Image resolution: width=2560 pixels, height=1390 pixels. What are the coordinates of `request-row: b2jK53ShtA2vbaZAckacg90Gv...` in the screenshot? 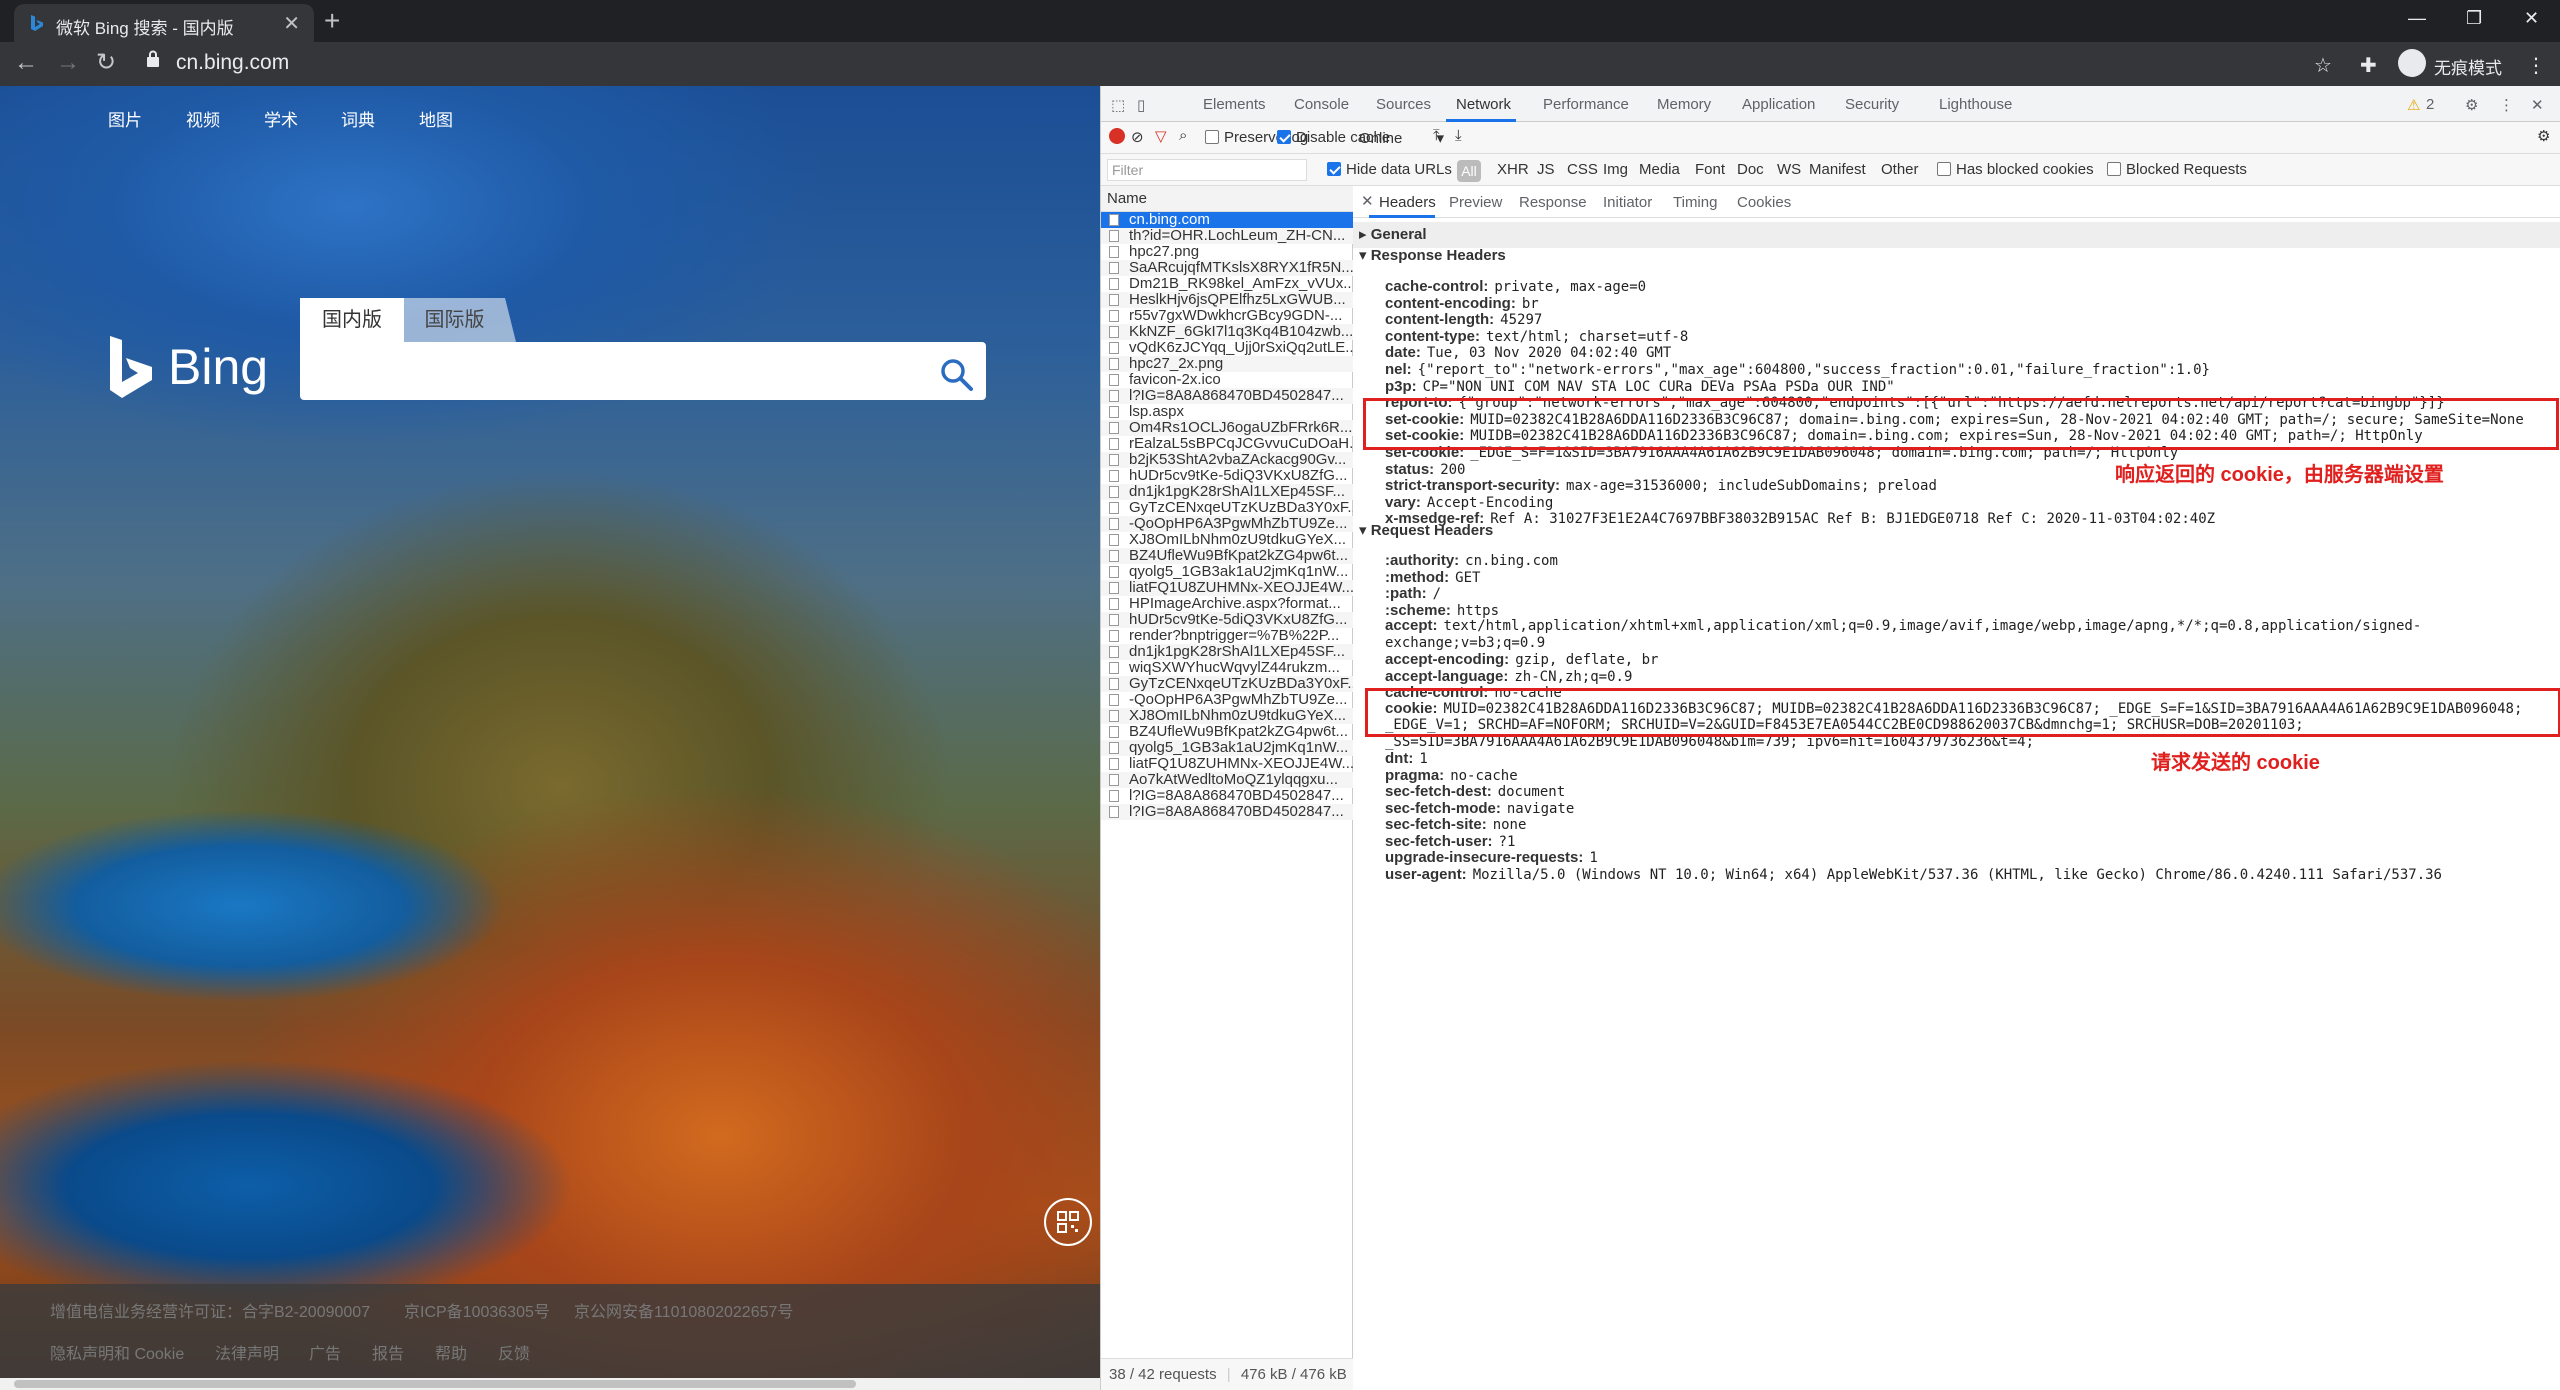 It's located at (1227, 460).